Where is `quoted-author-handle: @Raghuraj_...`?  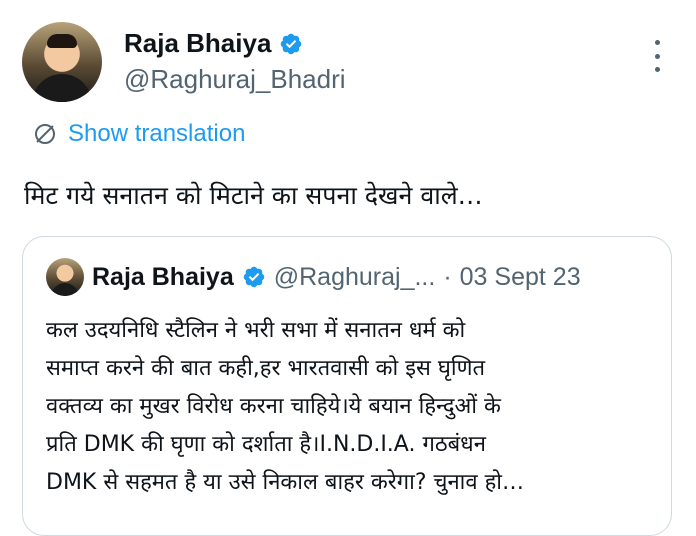 quoted-author-handle: @Raghuraj_... is located at coordinates (355, 277).